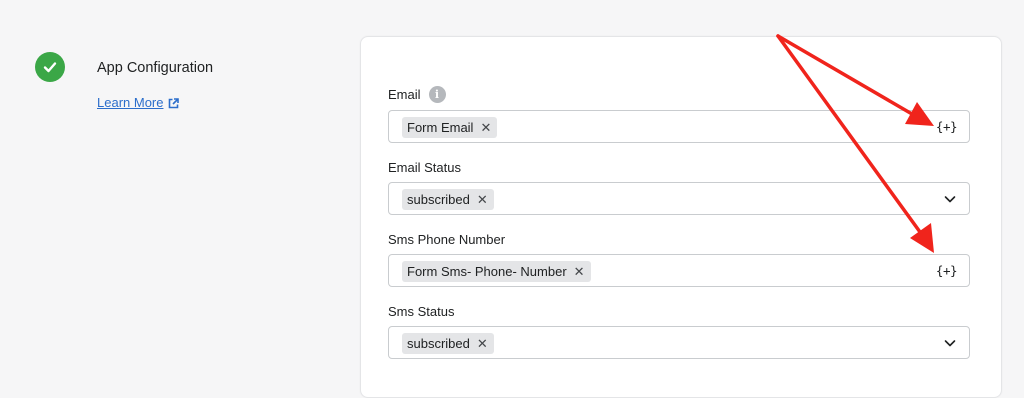 Image resolution: width=1024 pixels, height=398 pixels. I want to click on sms-status-select: subscribed ✕, so click(679, 342).